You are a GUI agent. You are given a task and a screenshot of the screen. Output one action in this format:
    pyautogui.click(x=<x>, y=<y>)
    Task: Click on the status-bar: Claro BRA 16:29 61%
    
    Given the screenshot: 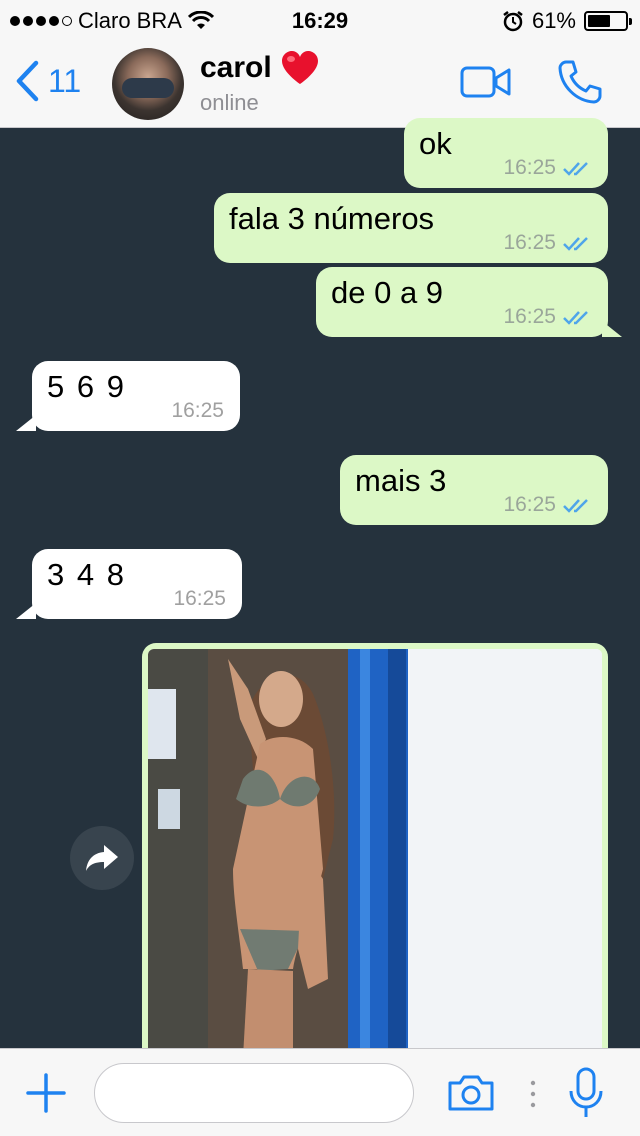 What is the action you would take?
    pyautogui.click(x=320, y=20)
    